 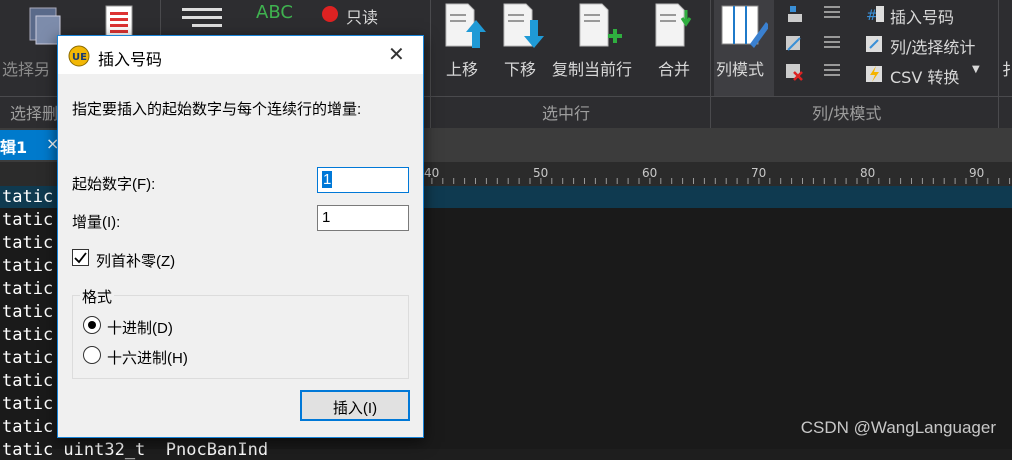 I want to click on select-group-label: 选择删, so click(x=34, y=113).